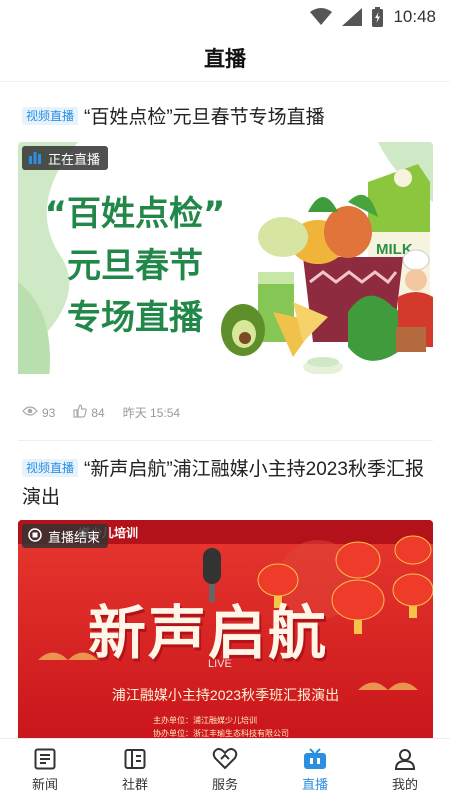  What do you see at coordinates (98, 412) in the screenshot?
I see `like-count: 84` at bounding box center [98, 412].